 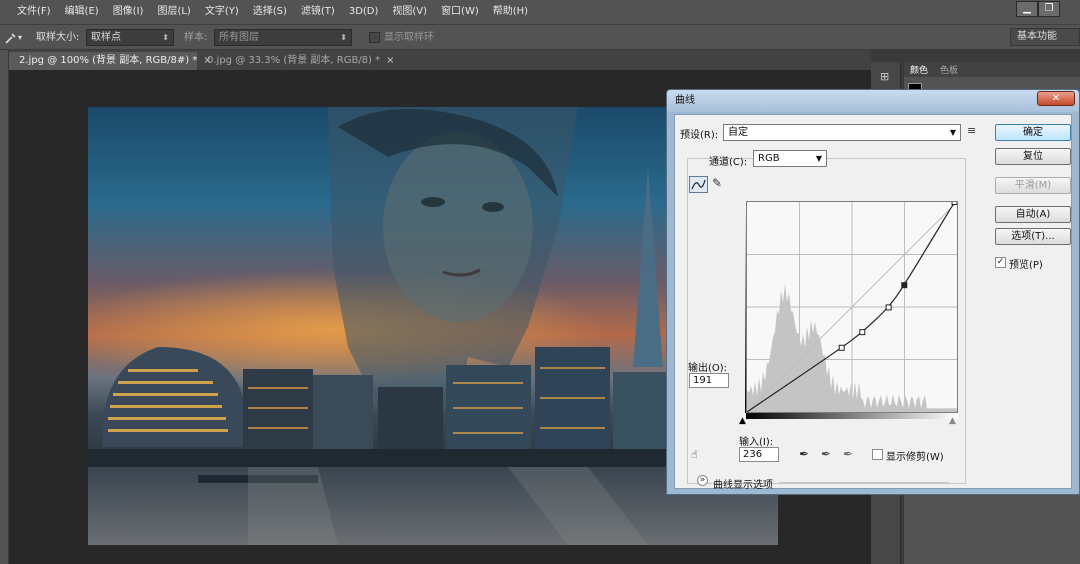 I want to click on show-ring-checkbox, so click(x=374, y=37).